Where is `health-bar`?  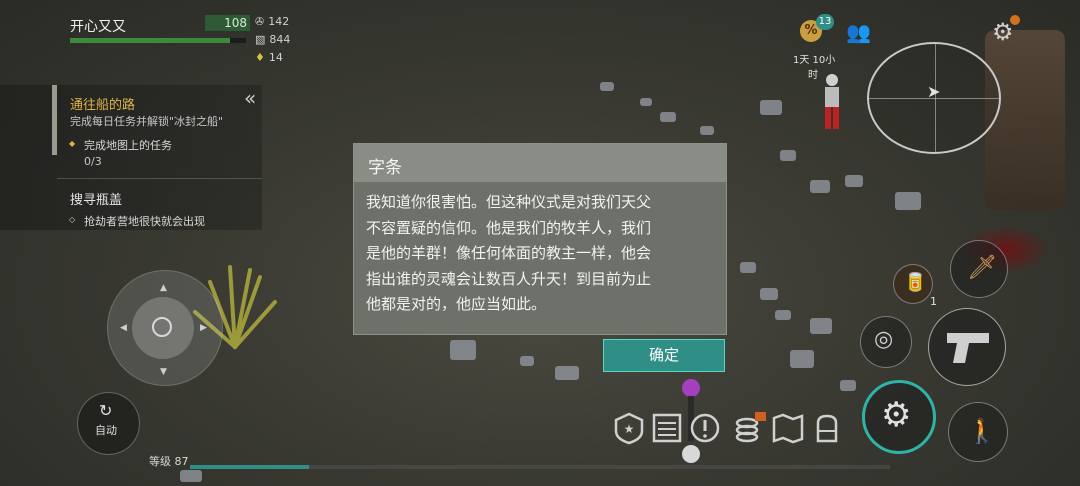 health-bar is located at coordinates (158, 40).